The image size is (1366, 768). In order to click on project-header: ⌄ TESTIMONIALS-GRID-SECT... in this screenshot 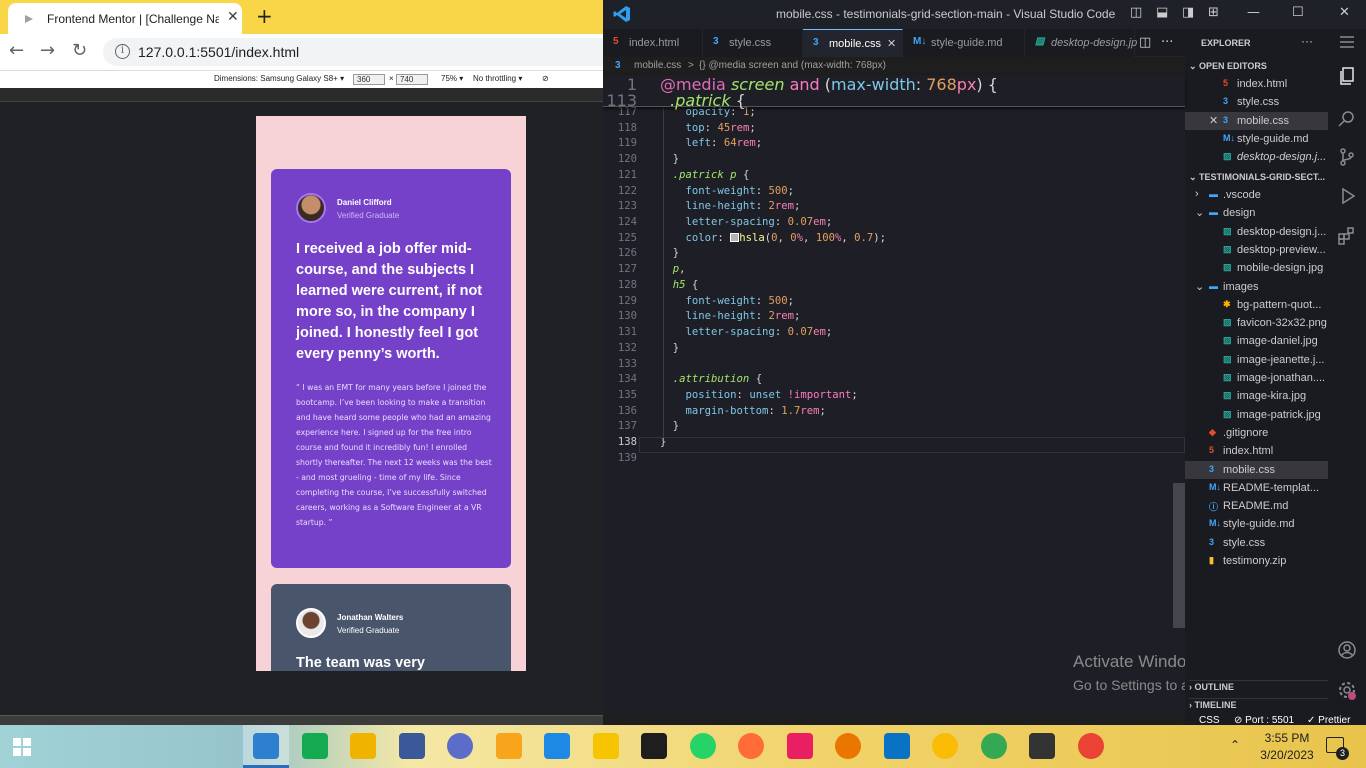, I will do `click(1257, 177)`.